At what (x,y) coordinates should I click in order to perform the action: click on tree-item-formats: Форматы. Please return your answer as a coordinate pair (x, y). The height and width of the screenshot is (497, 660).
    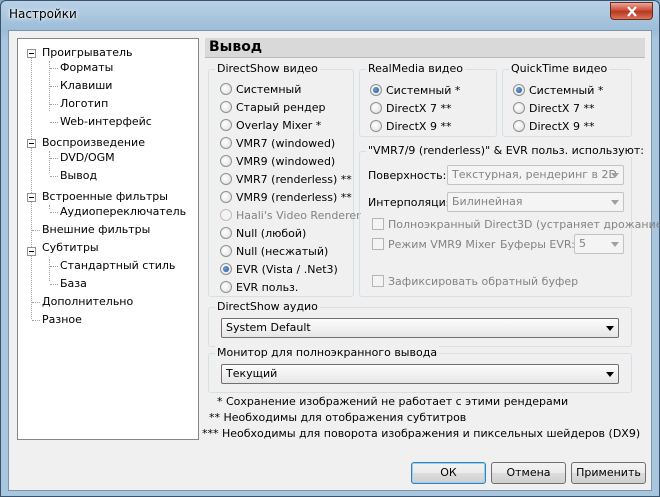
    Looking at the image, I should click on (86, 68).